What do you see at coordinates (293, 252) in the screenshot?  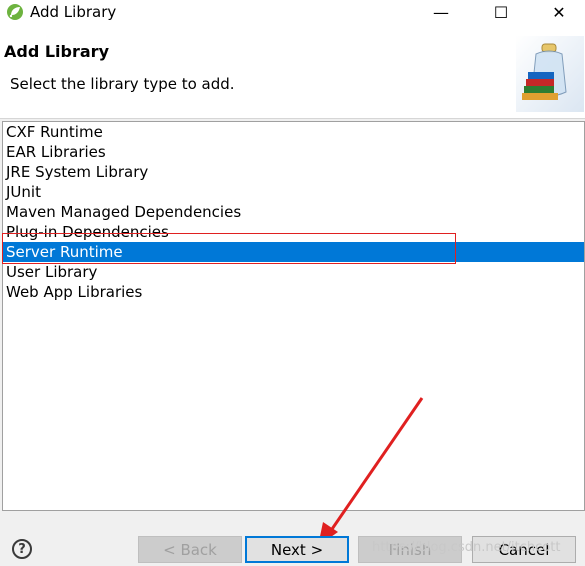 I see `list-item-server-runtime: Server Runtime` at bounding box center [293, 252].